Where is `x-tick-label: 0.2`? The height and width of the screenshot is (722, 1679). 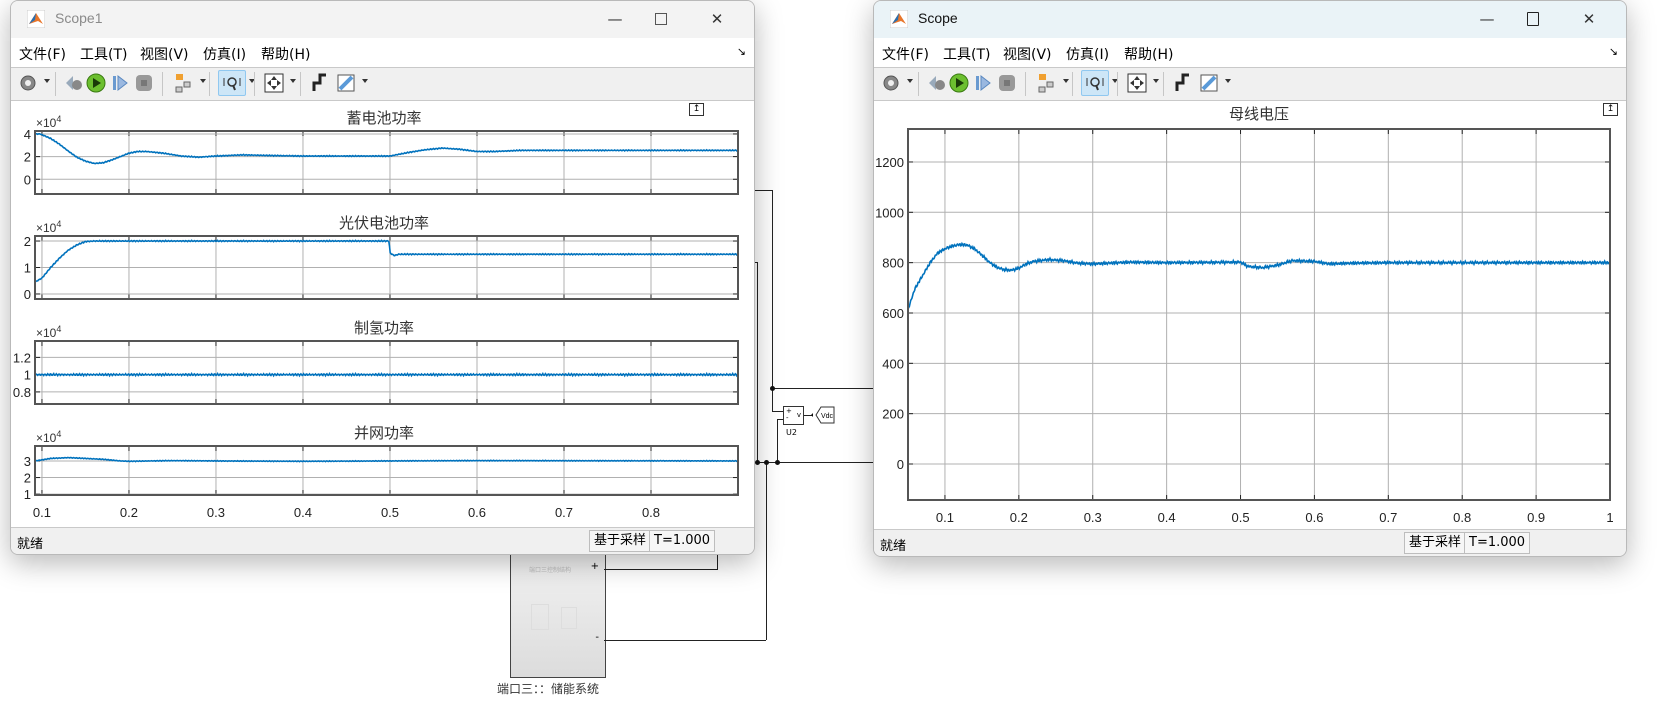 x-tick-label: 0.2 is located at coordinates (129, 512).